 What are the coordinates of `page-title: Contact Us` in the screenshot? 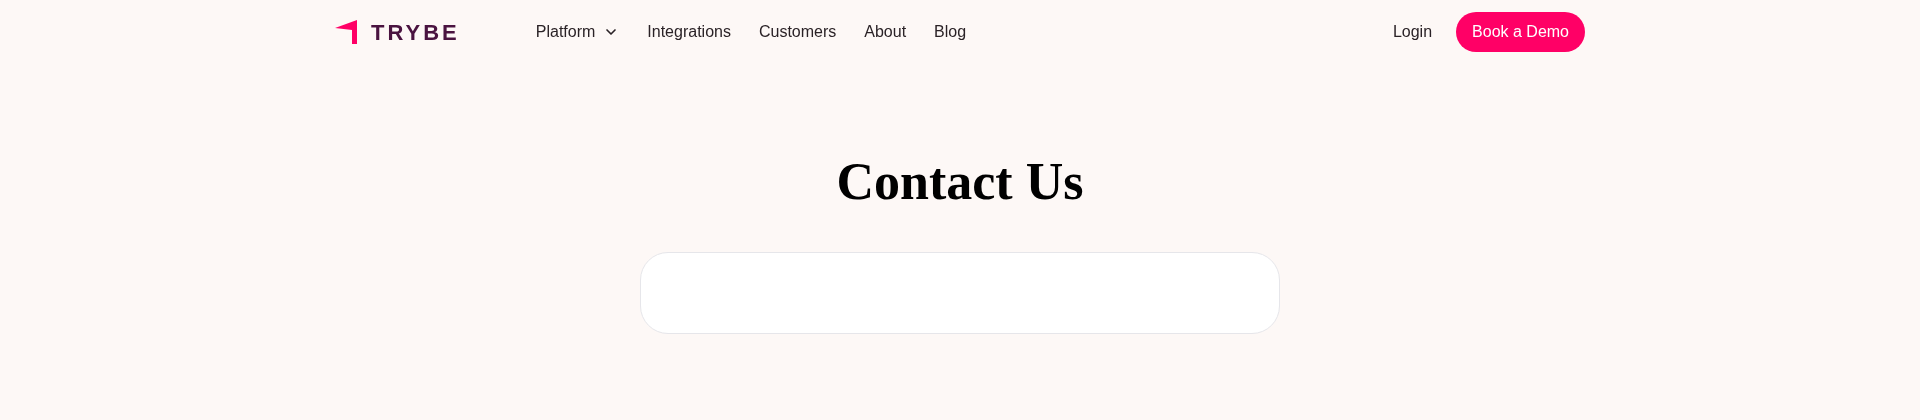 It's located at (960, 182).